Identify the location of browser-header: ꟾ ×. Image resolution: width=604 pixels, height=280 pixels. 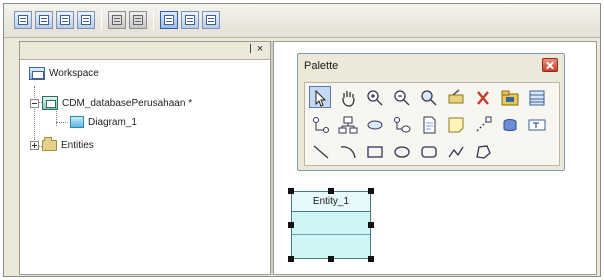
(145, 51).